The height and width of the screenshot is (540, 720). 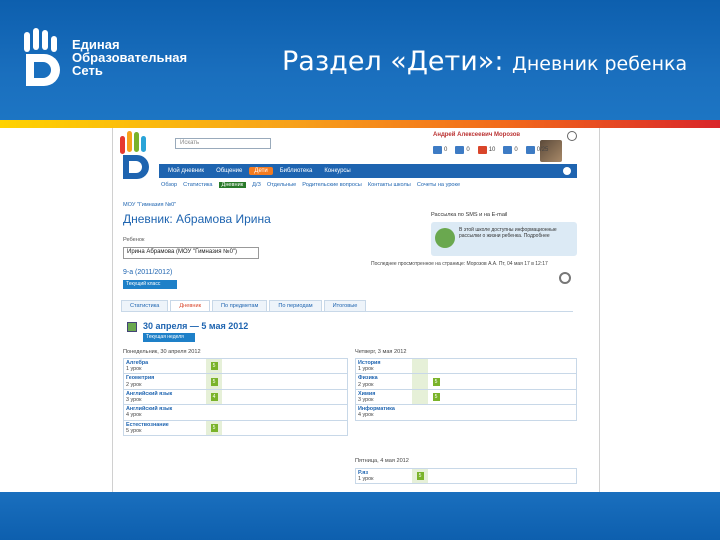 I want to click on day-title: Понедельник, 30 апреля 2012, so click(x=162, y=352).